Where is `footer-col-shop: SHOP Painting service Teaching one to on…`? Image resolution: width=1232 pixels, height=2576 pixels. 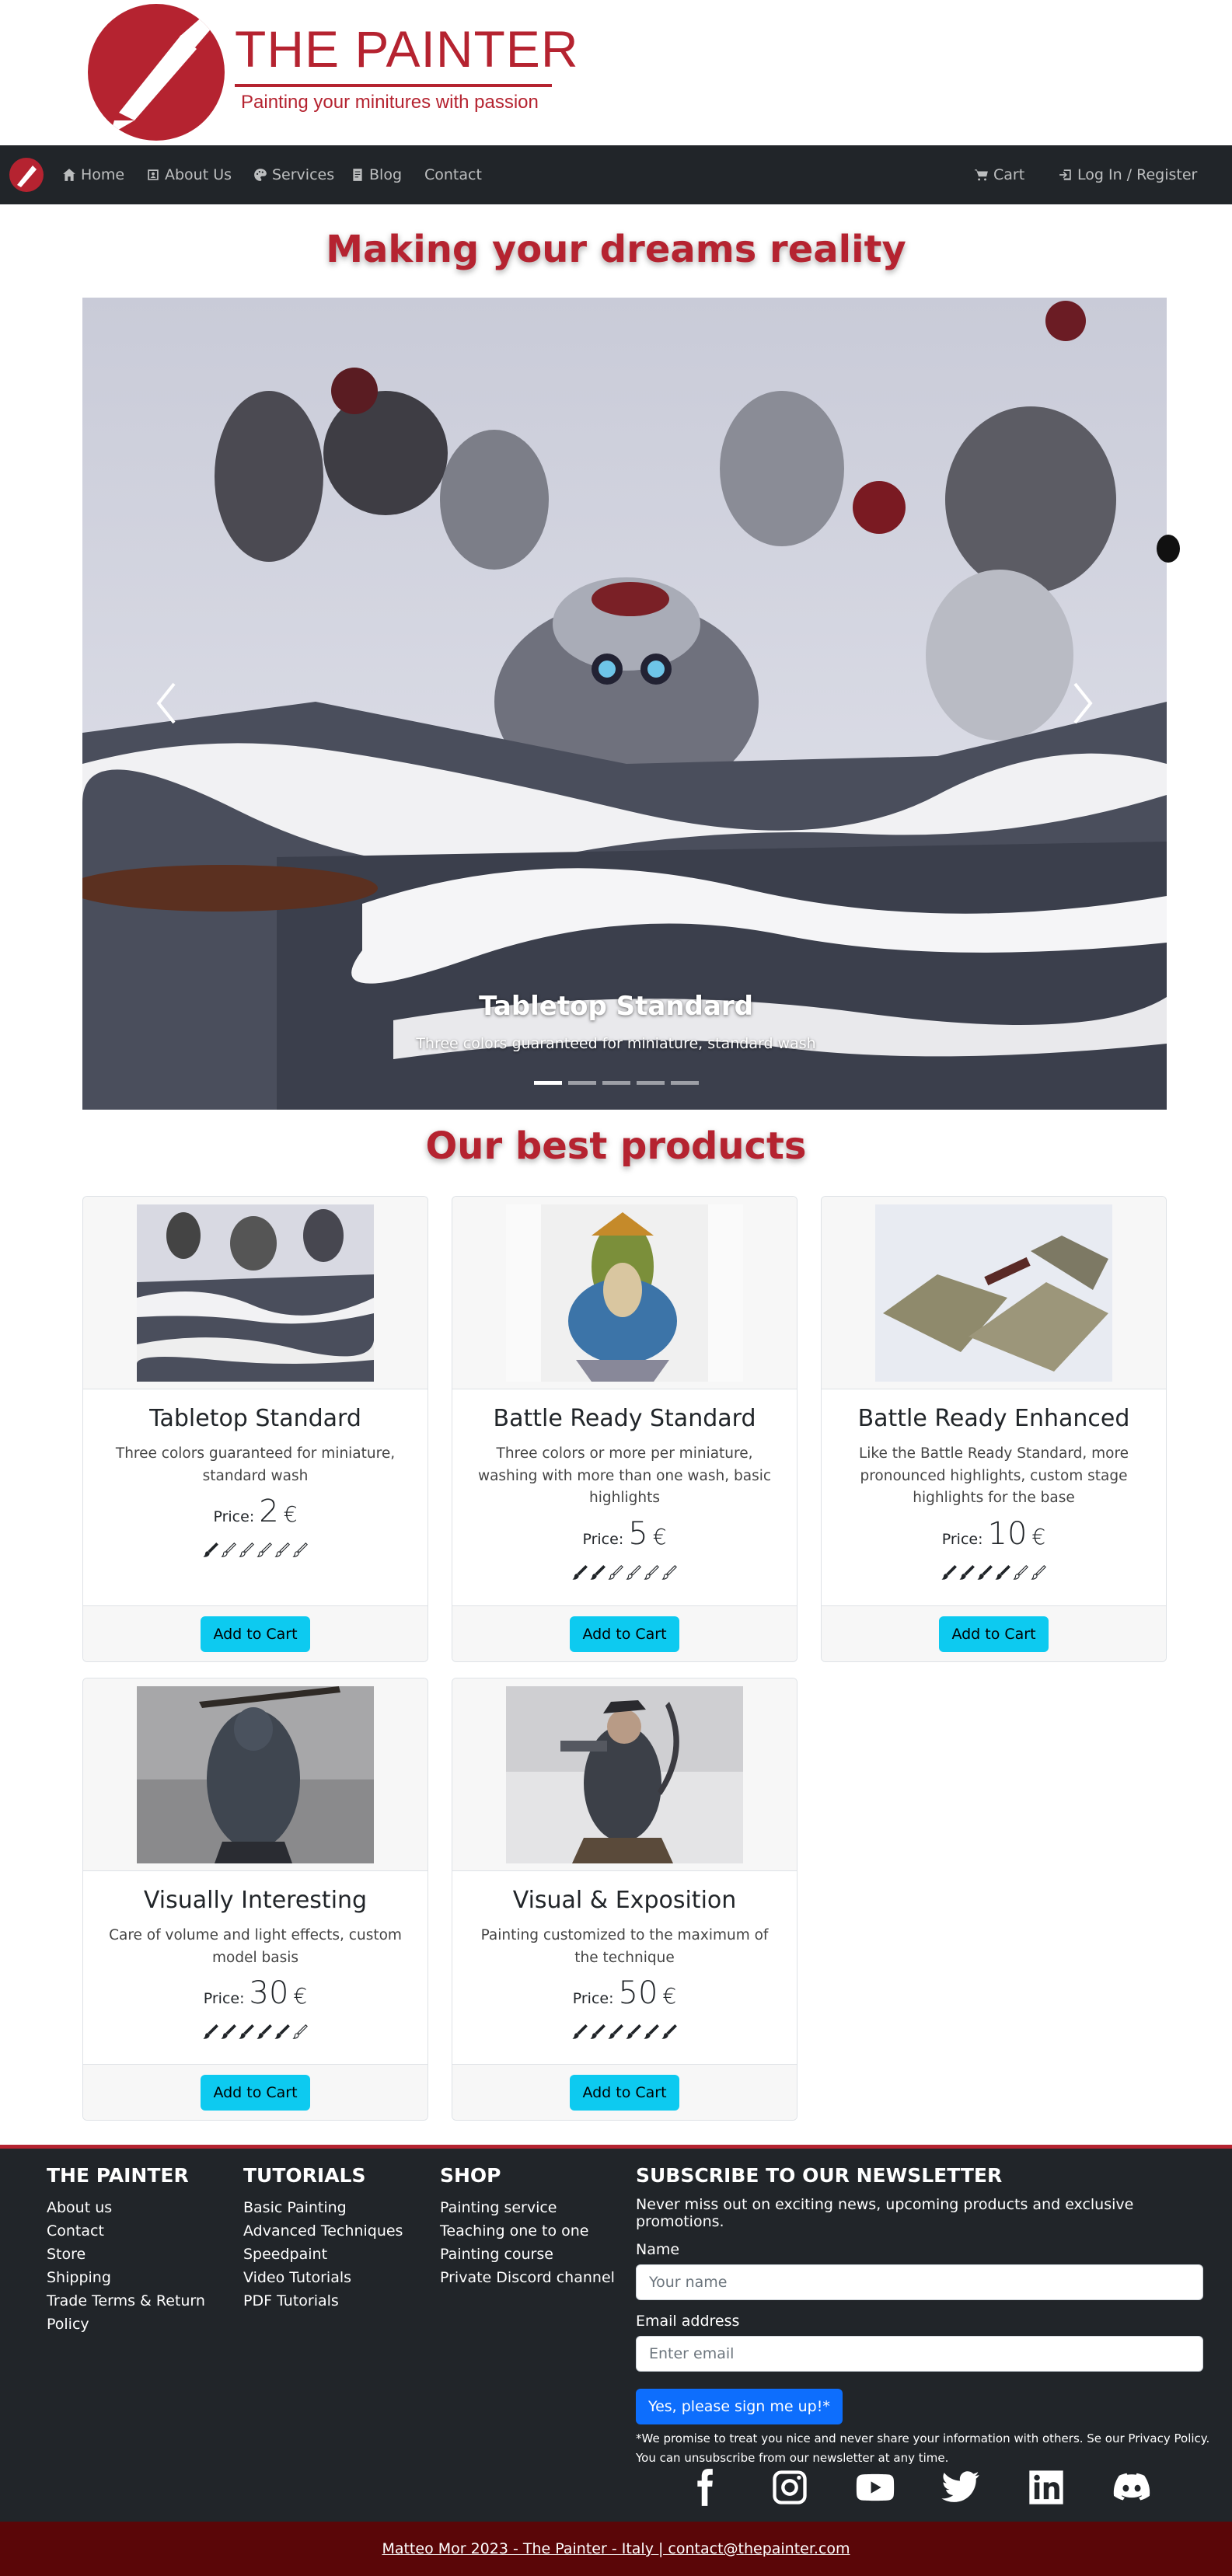
footer-col-shop: SHOP Painting service Teaching one to on… is located at coordinates (533, 2226).